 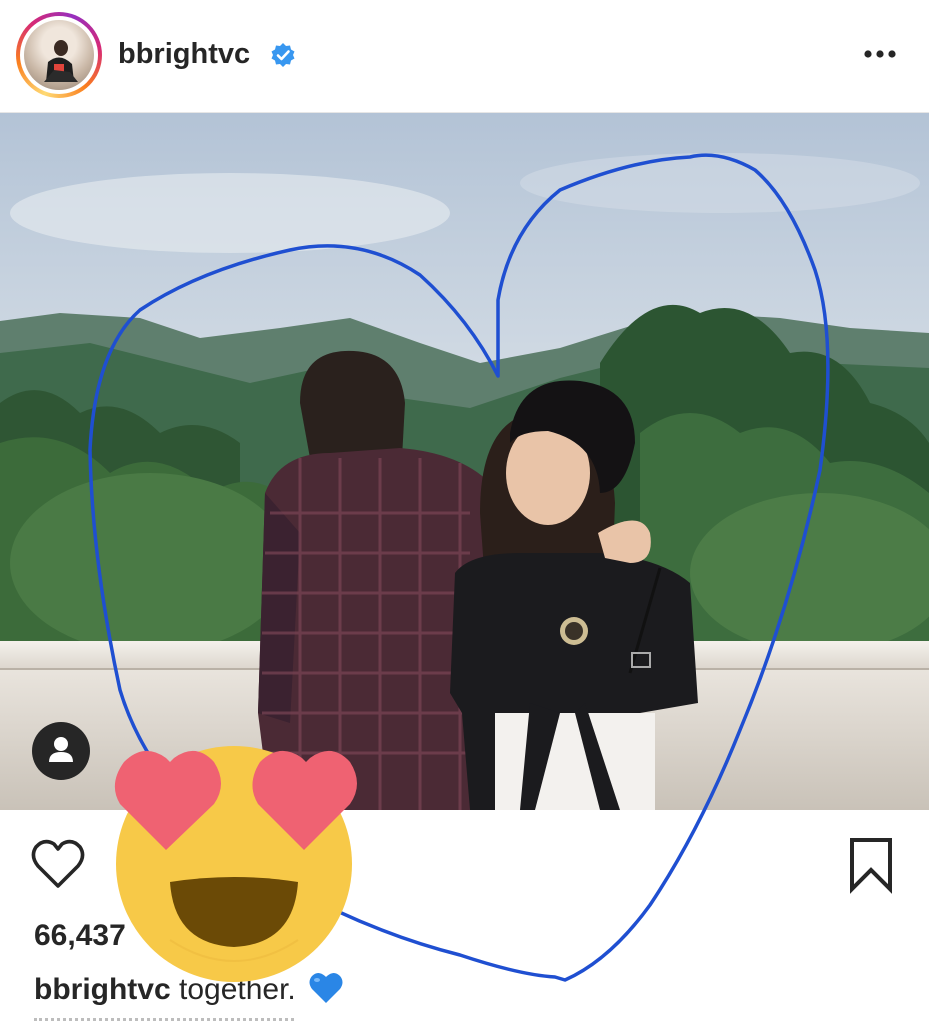 I want to click on avatar-photo, so click(x=59, y=55).